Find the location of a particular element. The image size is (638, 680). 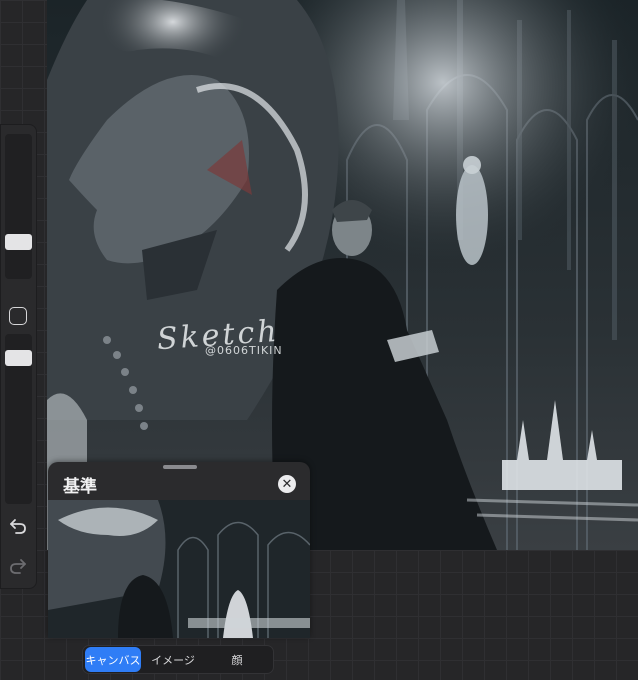

opacity-slider is located at coordinates (18, 419).